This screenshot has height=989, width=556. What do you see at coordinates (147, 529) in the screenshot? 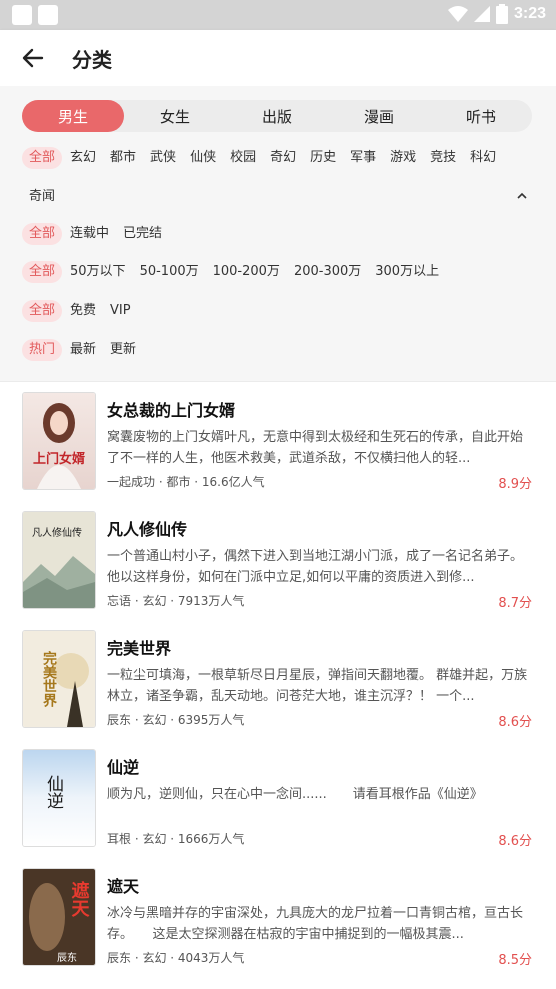
I see `book-title: 凡人修仙传` at bounding box center [147, 529].